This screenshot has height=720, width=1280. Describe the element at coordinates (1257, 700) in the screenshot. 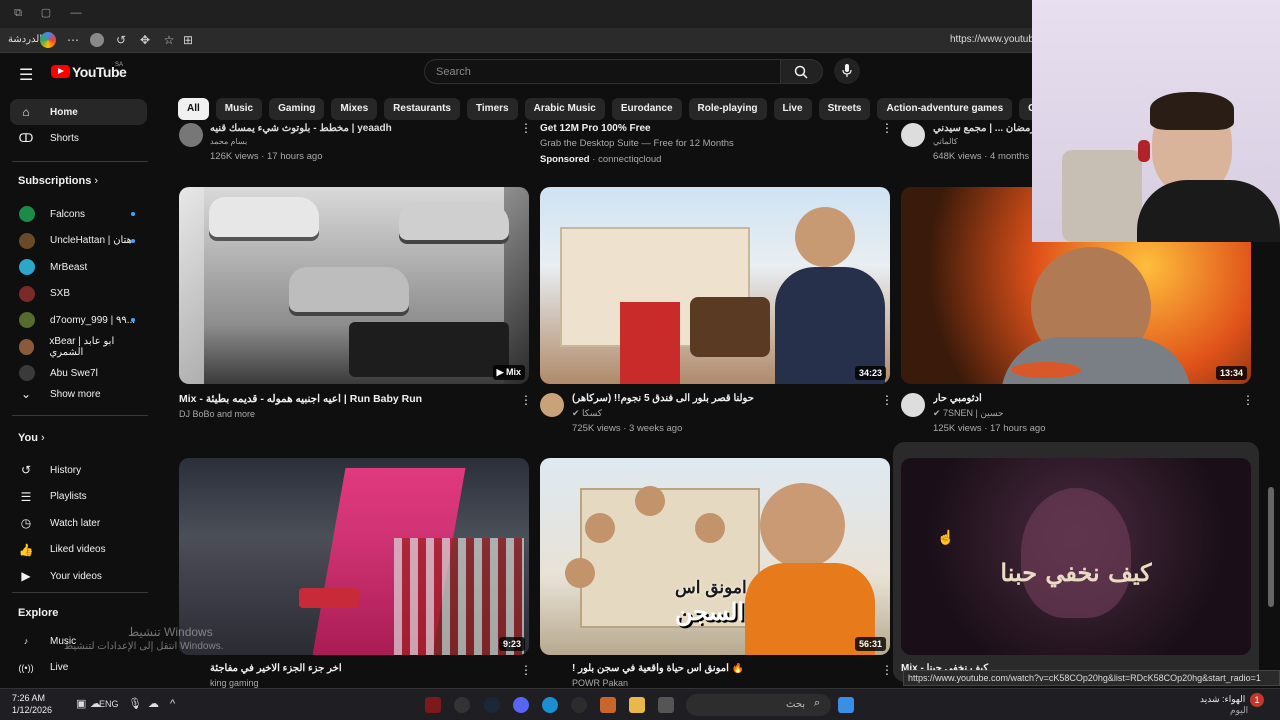

I see `notification-badge: 1` at that location.